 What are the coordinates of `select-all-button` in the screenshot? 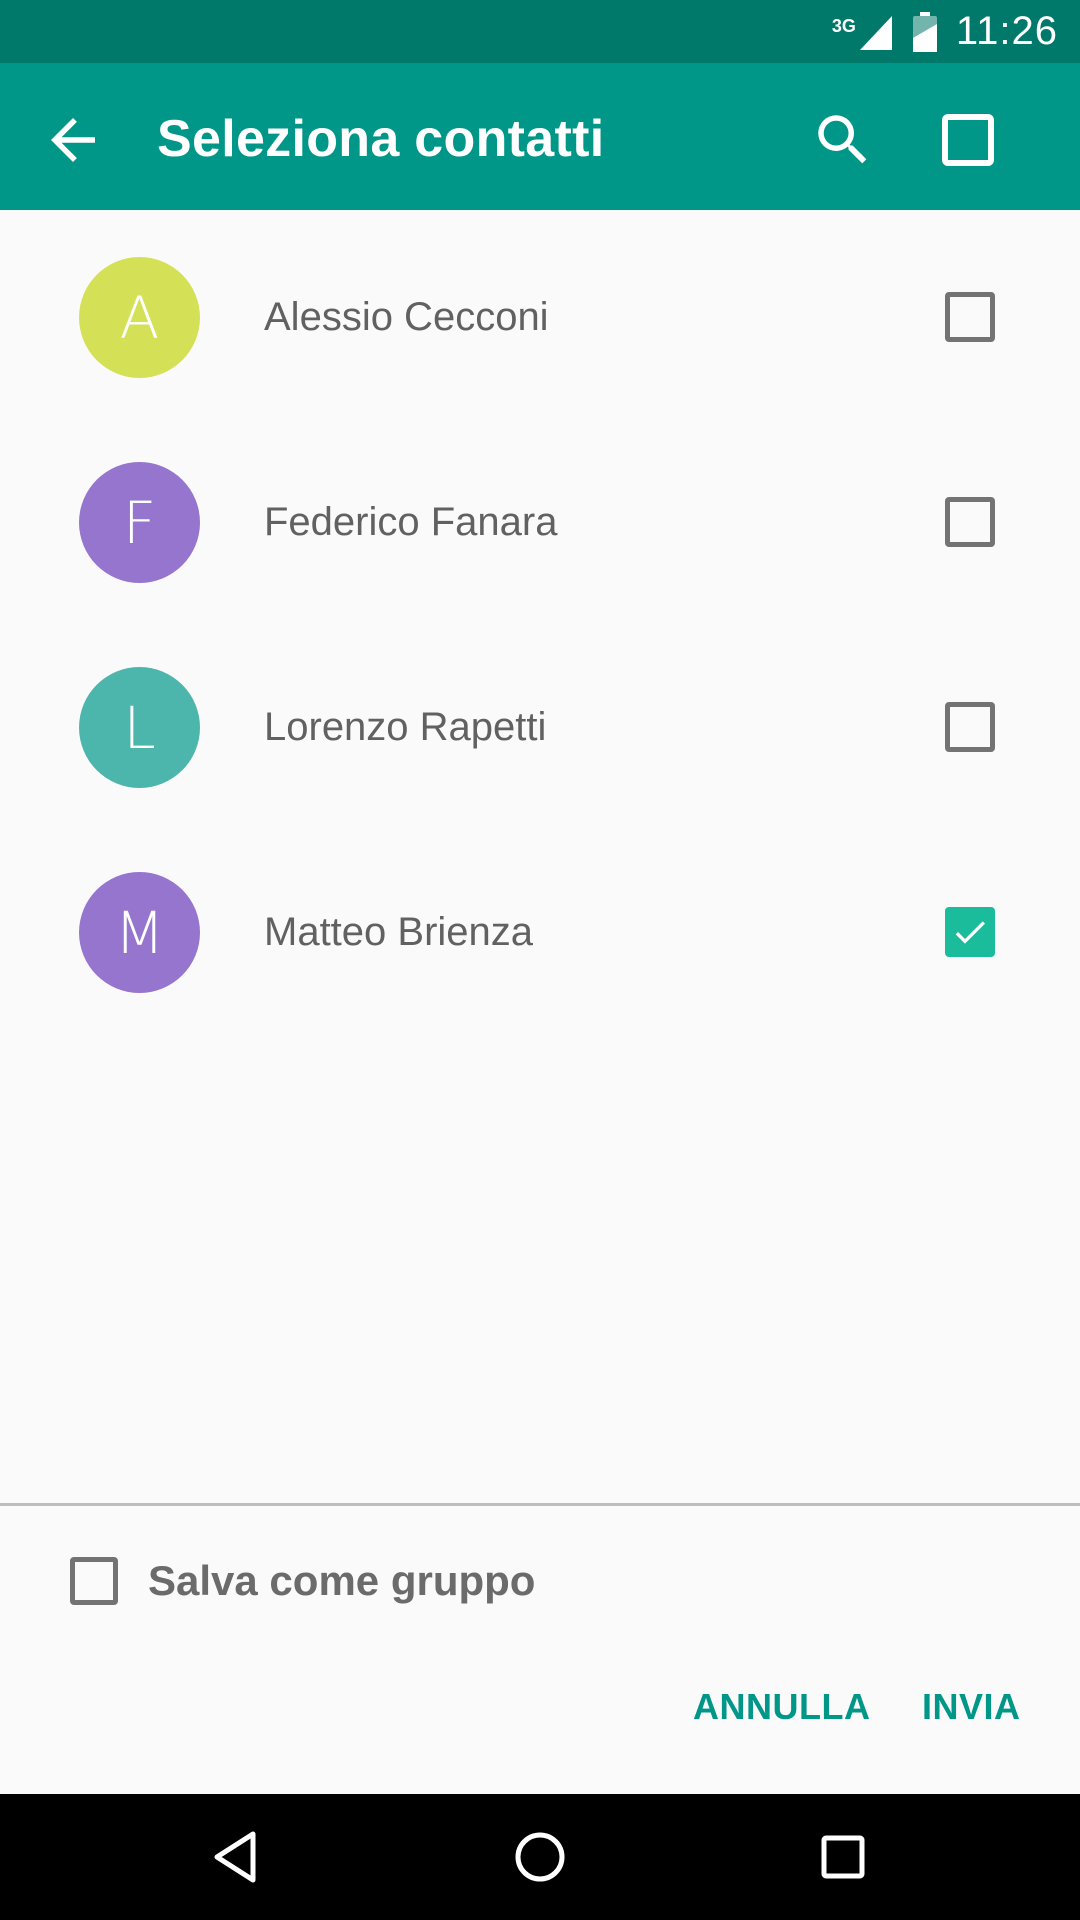 It's located at (969, 141).